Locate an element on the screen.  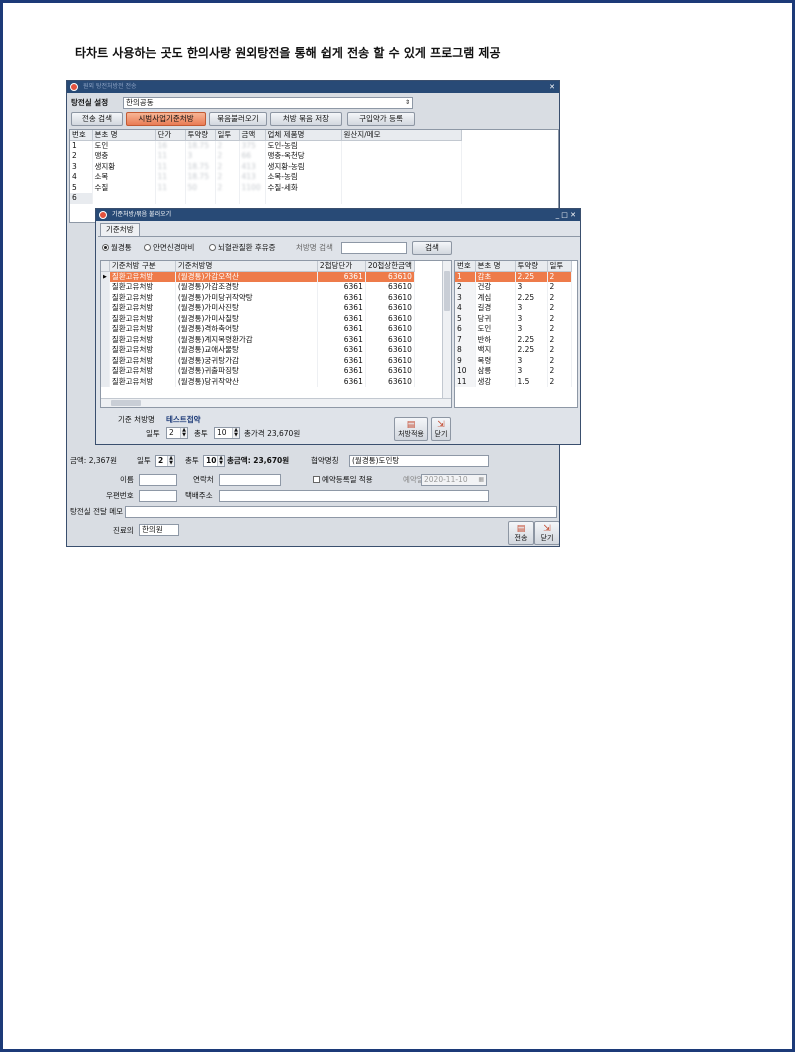
column-header: 단가 is located at coordinates (170, 135).